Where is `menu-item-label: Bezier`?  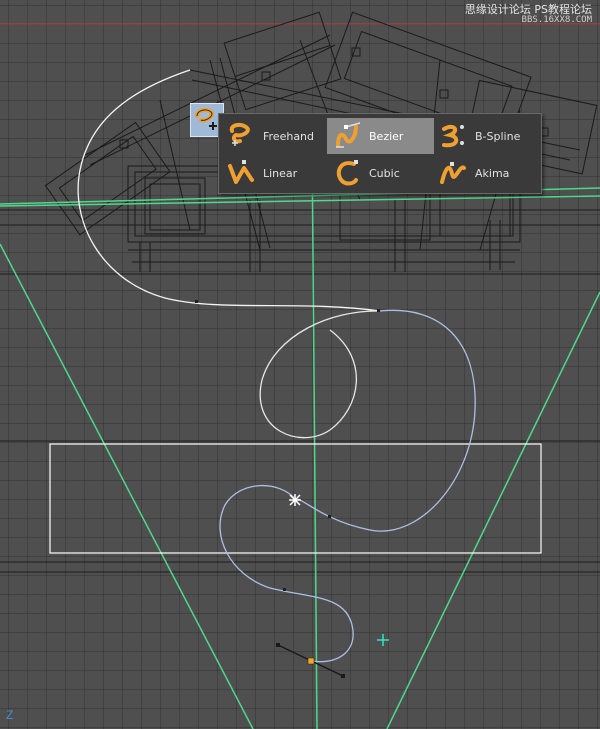
menu-item-label: Bezier is located at coordinates (386, 136).